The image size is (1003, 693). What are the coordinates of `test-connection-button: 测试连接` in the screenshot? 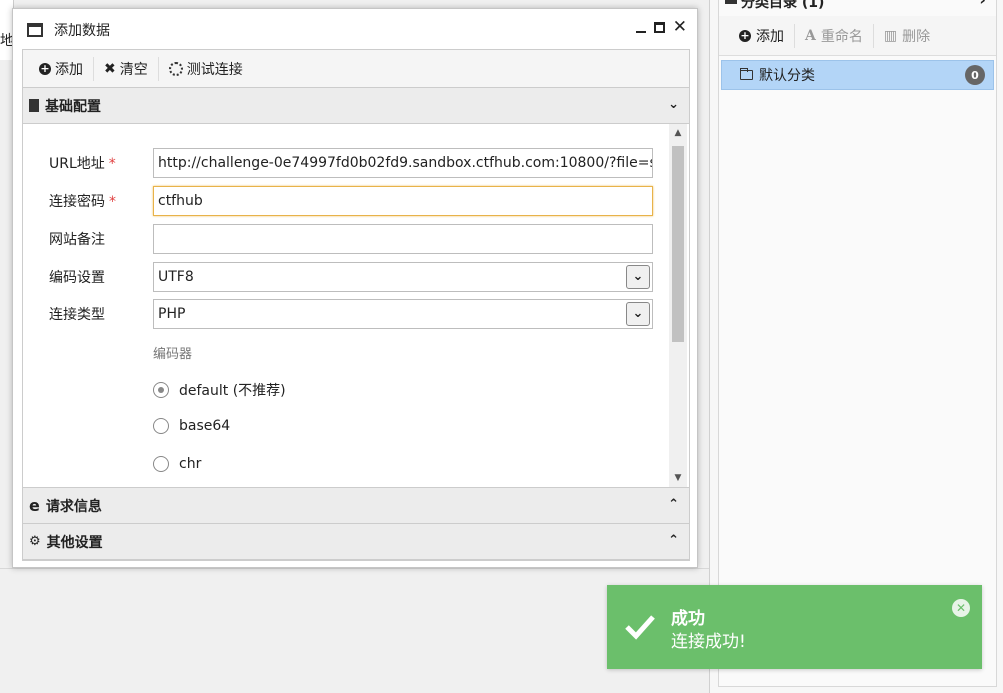 It's located at (206, 69).